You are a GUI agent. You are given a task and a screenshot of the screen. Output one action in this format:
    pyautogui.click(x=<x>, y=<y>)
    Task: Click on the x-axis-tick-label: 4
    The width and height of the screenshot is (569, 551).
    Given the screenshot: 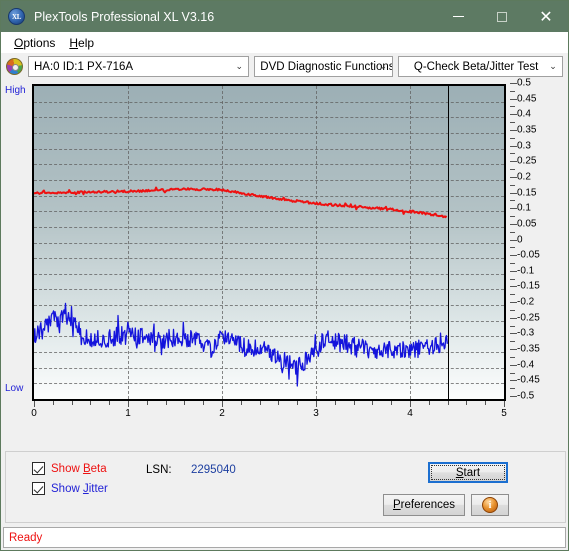 What is the action you would take?
    pyautogui.click(x=410, y=413)
    